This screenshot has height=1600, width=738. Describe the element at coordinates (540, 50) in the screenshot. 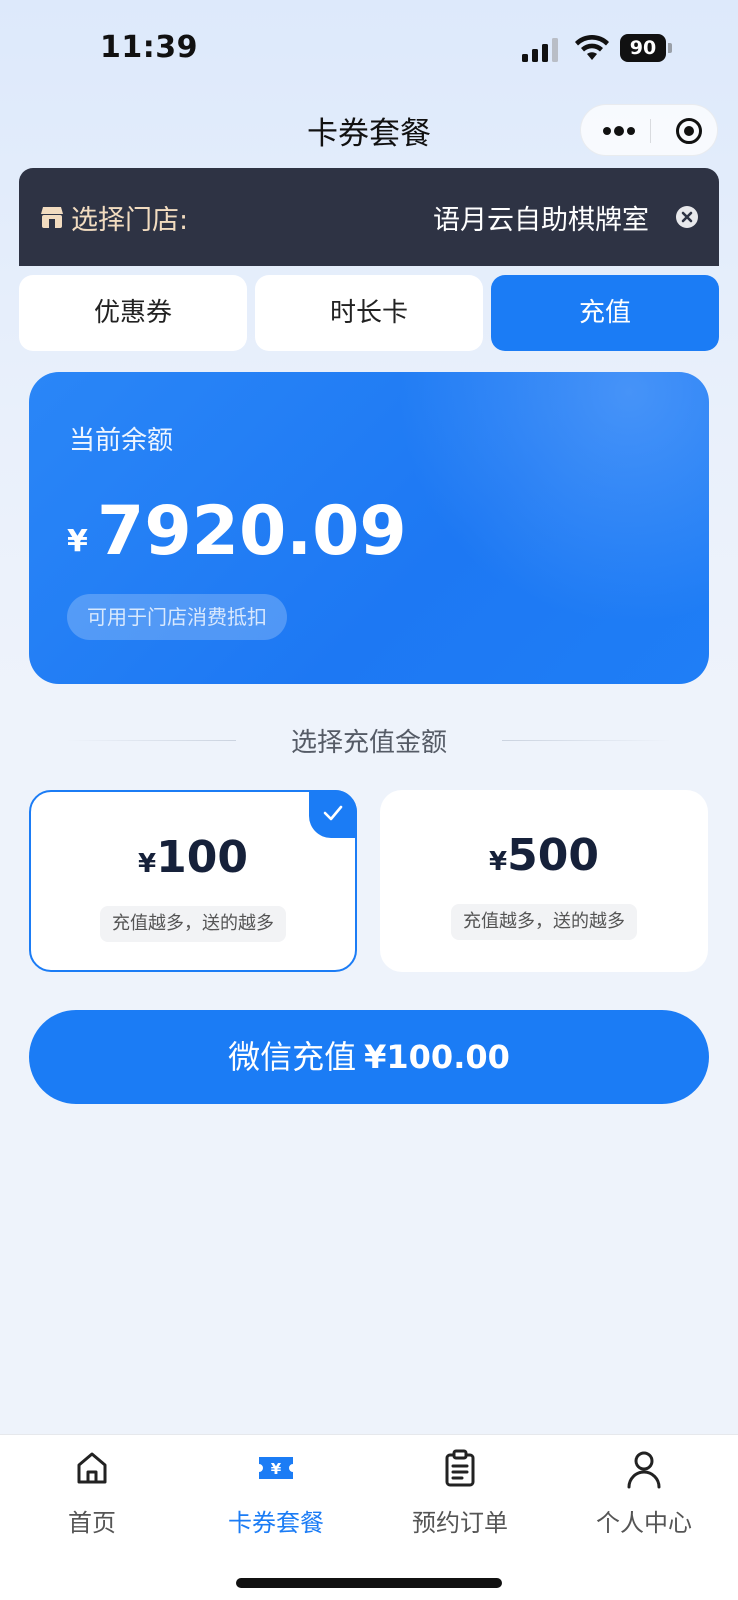

I see `cellular-signal-icon` at that location.